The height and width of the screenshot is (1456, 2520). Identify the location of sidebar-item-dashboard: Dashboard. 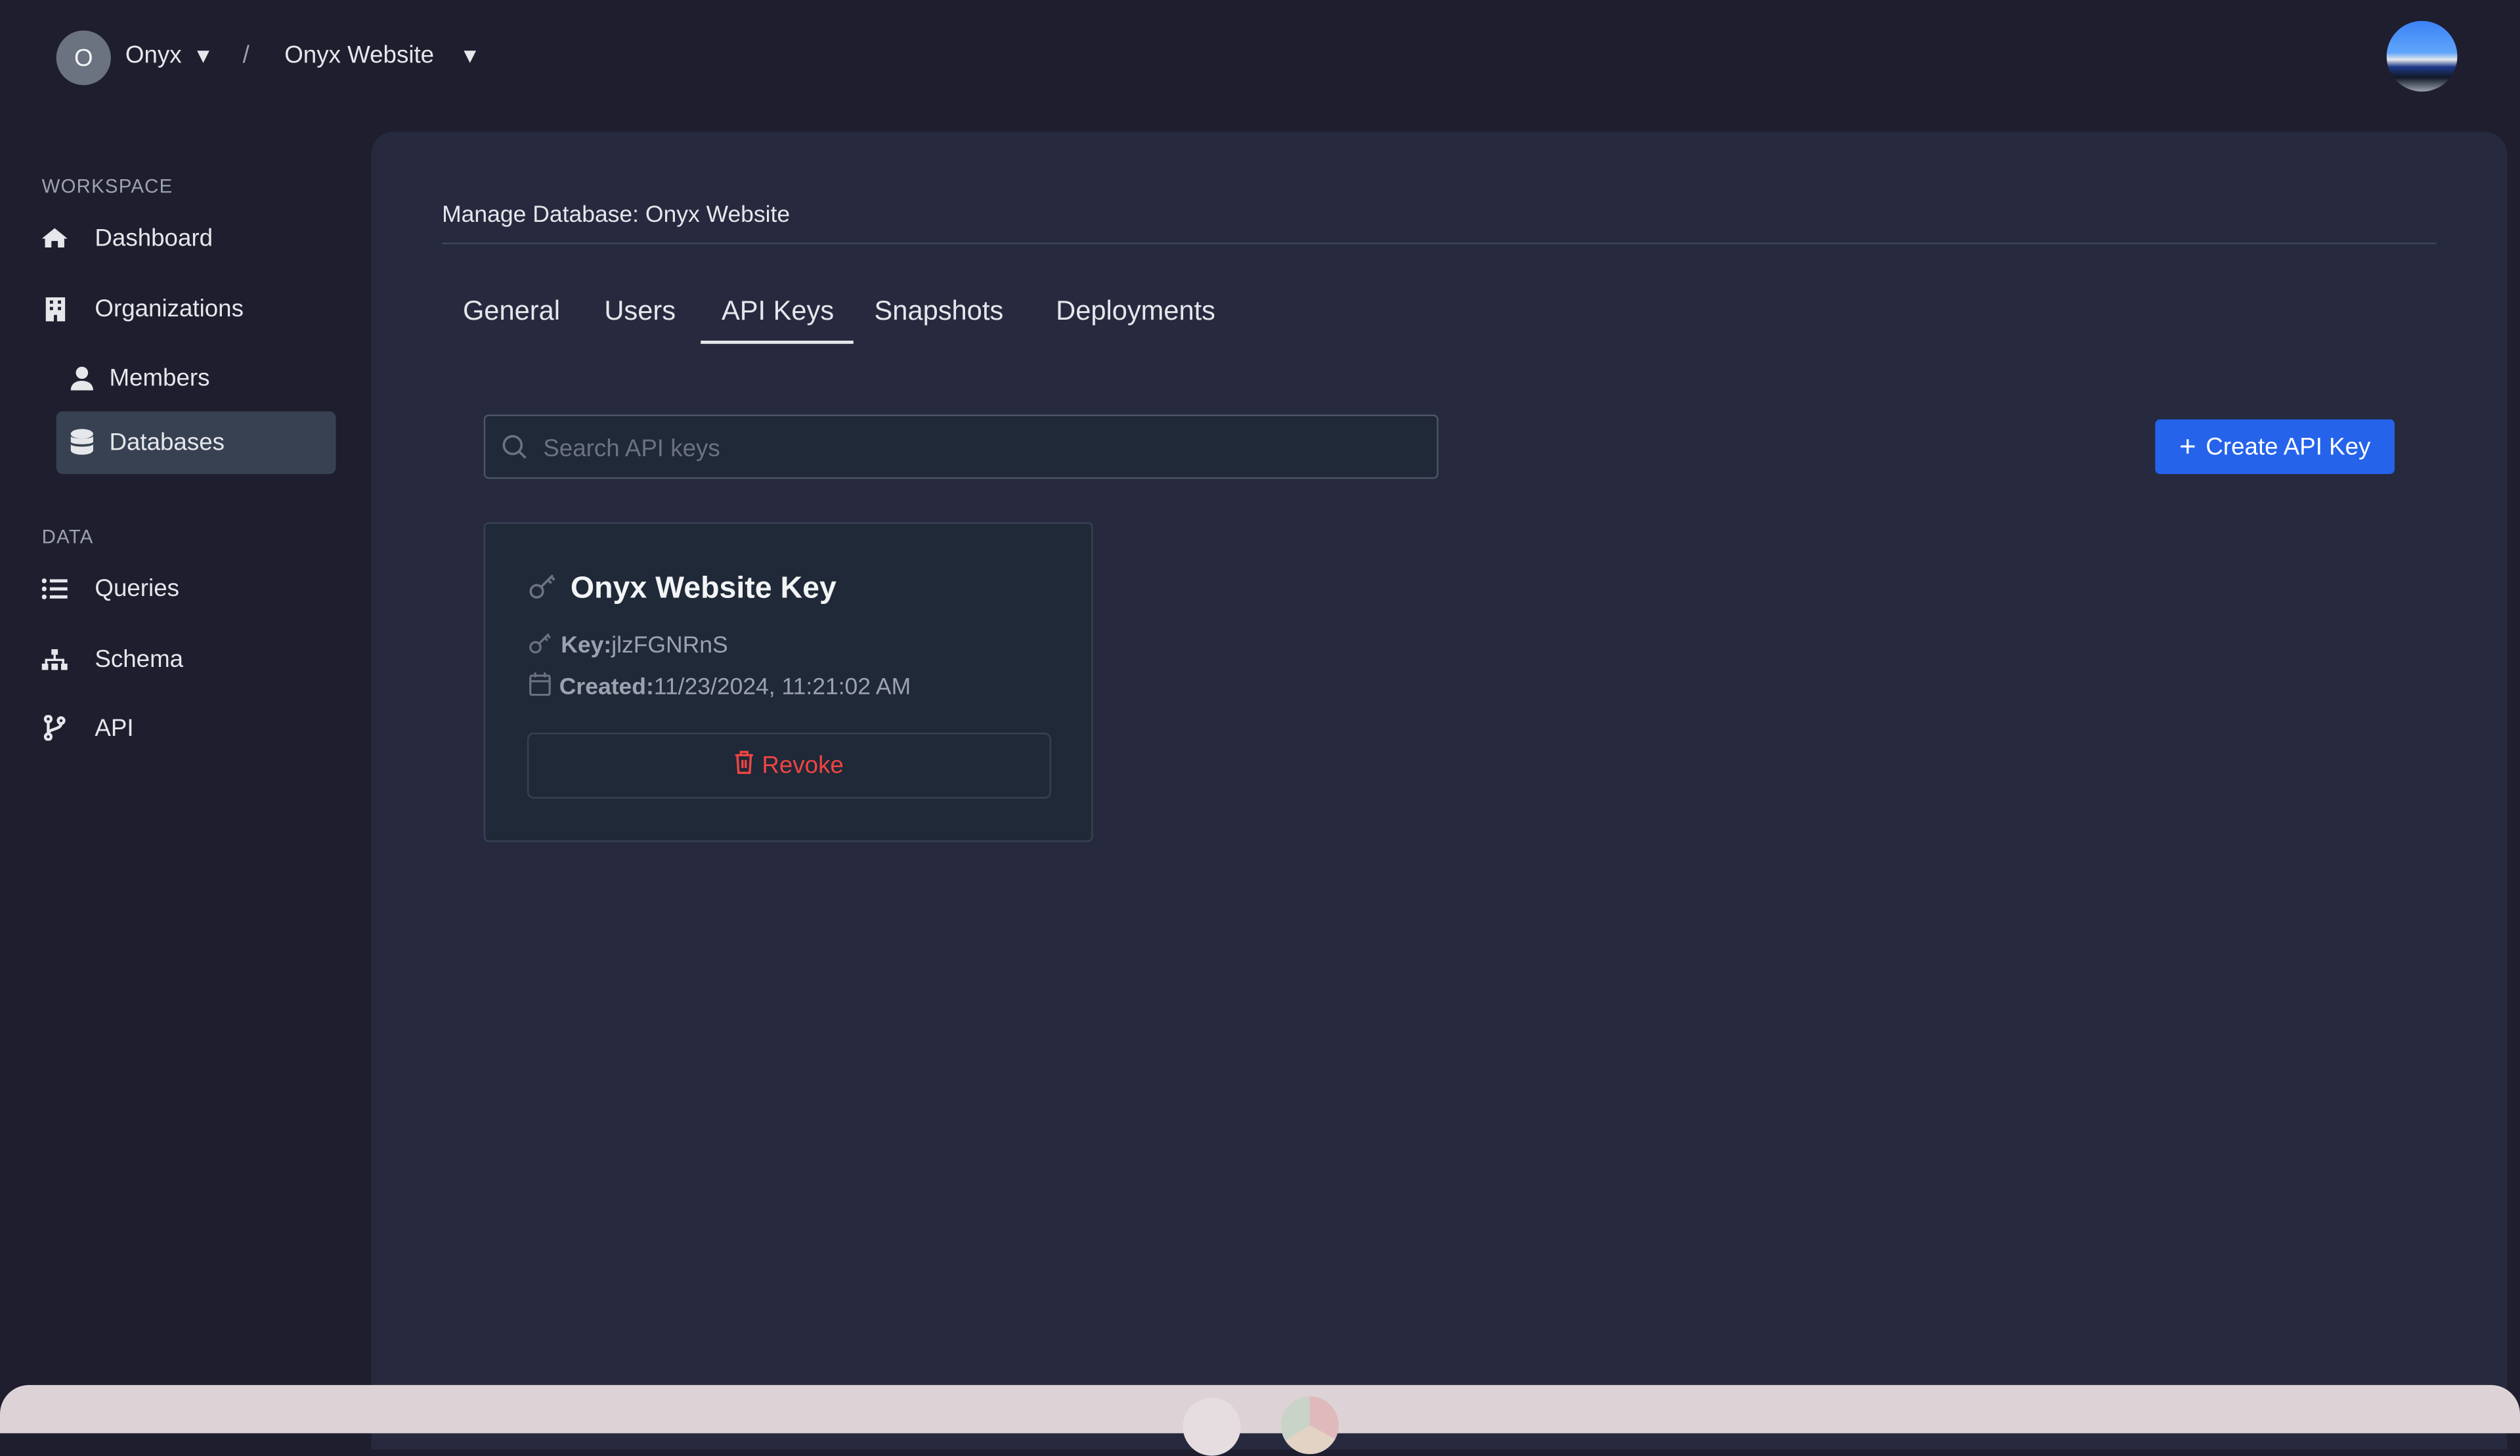
(127, 237).